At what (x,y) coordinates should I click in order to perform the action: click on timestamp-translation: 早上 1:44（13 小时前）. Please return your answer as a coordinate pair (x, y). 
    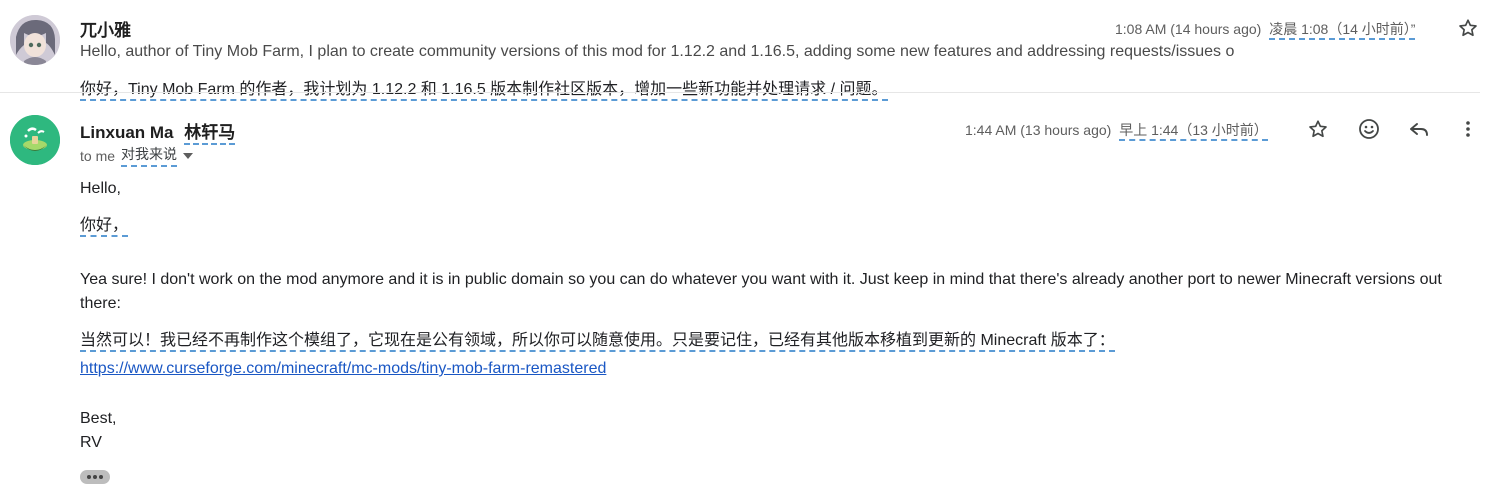
    Looking at the image, I should click on (1193, 131).